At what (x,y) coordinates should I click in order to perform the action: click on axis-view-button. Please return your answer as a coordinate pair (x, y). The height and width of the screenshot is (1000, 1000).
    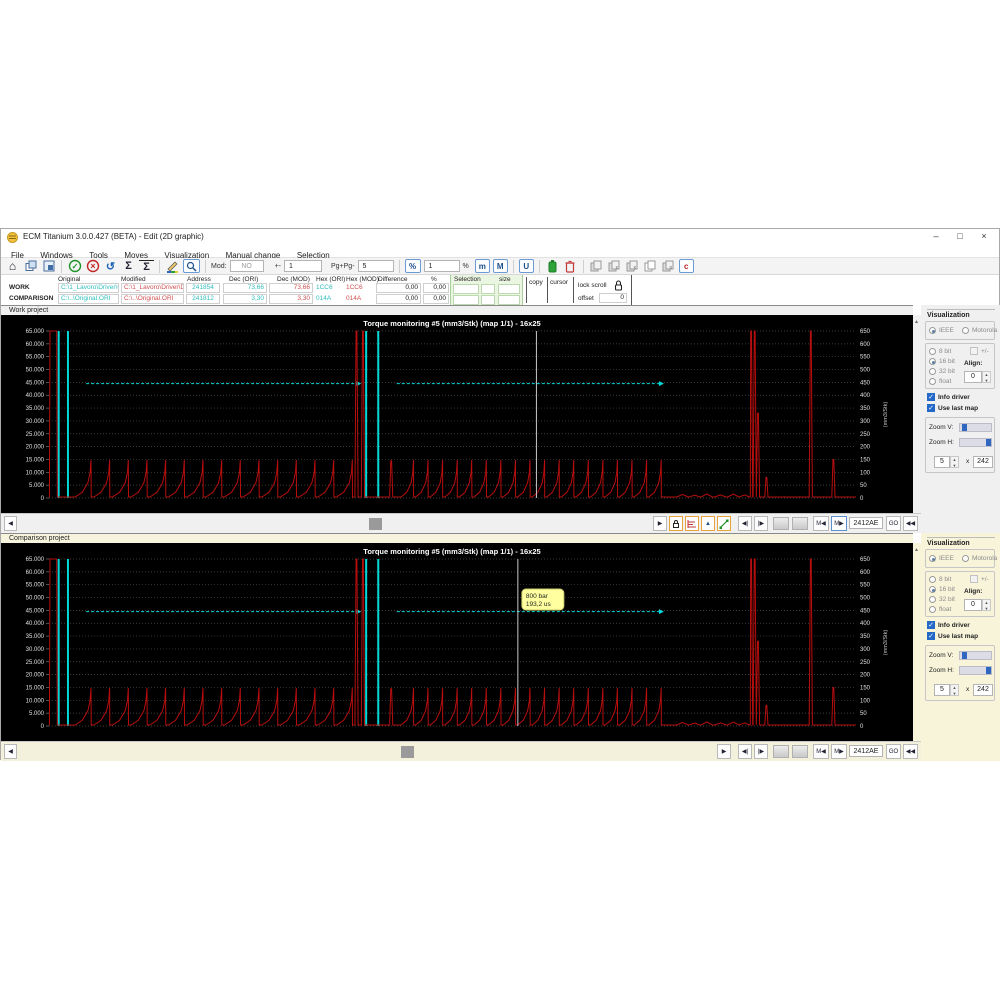
    Looking at the image, I should click on (692, 523).